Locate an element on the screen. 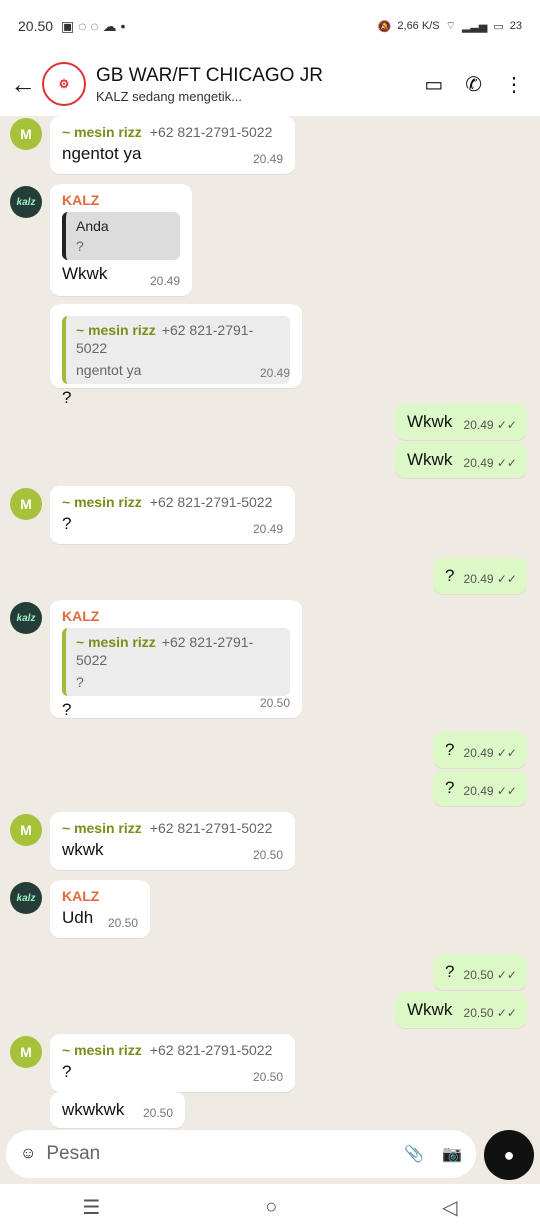 Image resolution: width=540 pixels, height=1230 pixels. message-input: ☺ Pesan 📎 📷 is located at coordinates (241, 1154).